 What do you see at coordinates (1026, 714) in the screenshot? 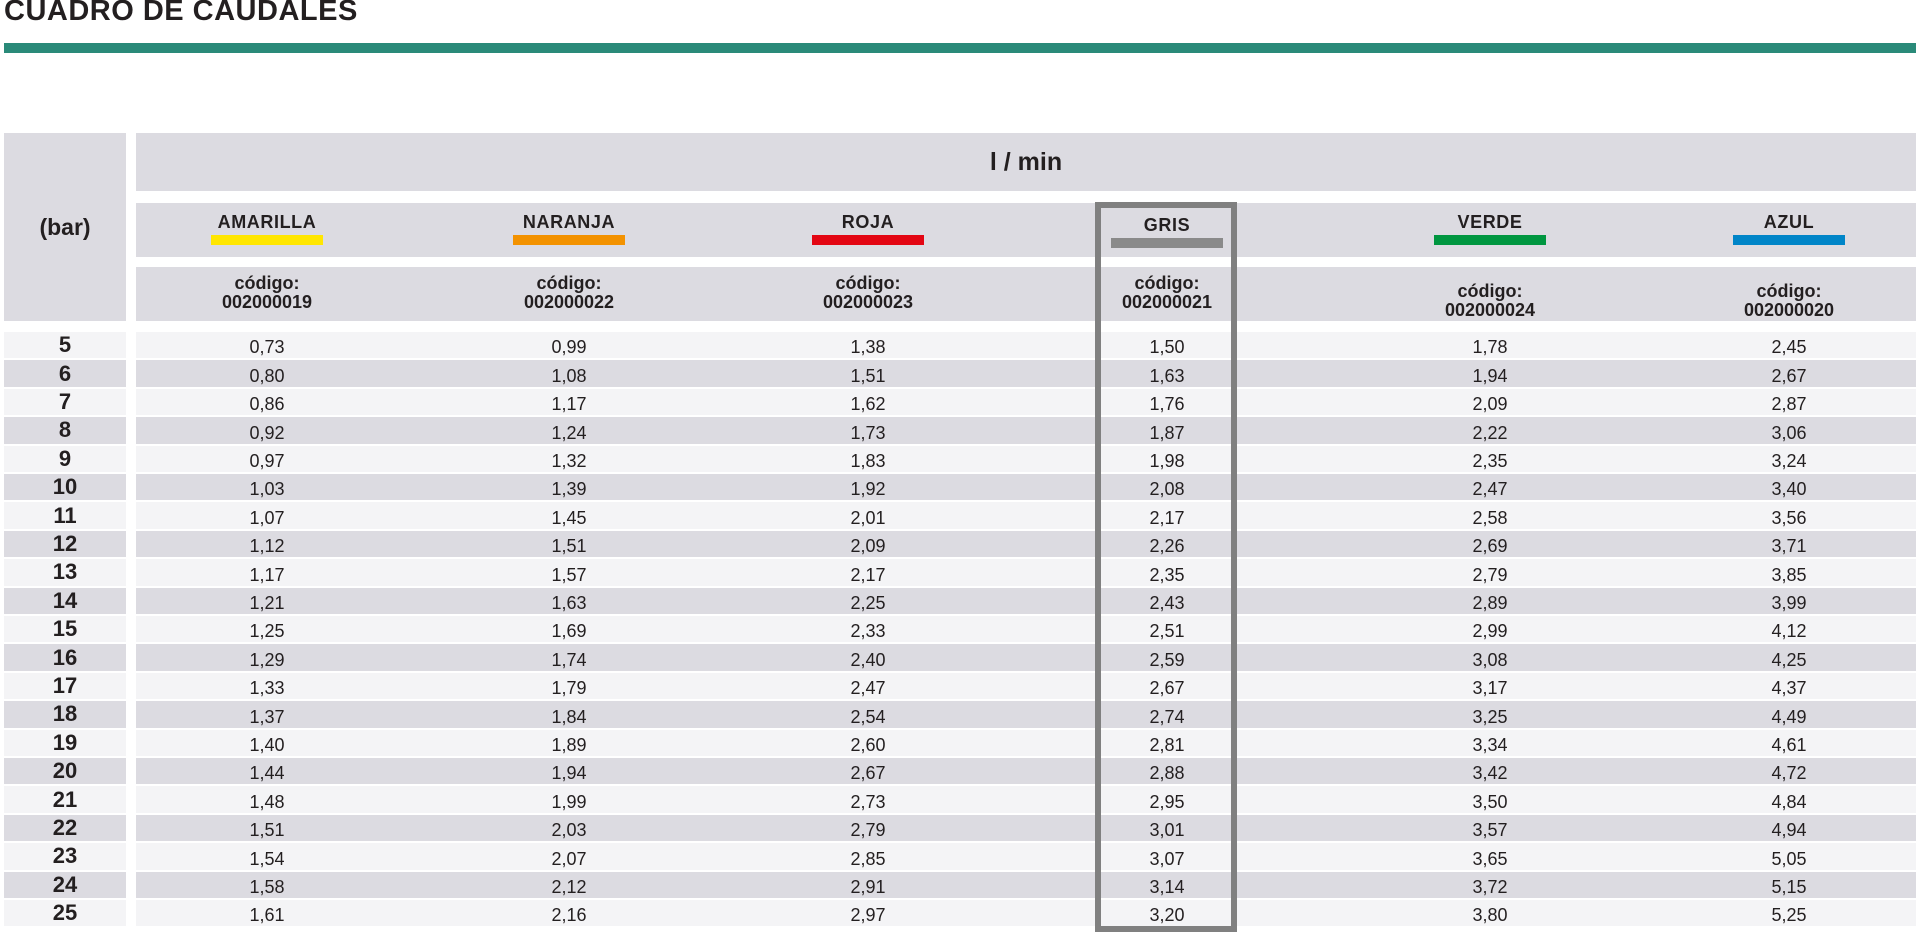
I see `values-band: 1,37 1,84 2,54 2,74 3,25 4,49` at bounding box center [1026, 714].